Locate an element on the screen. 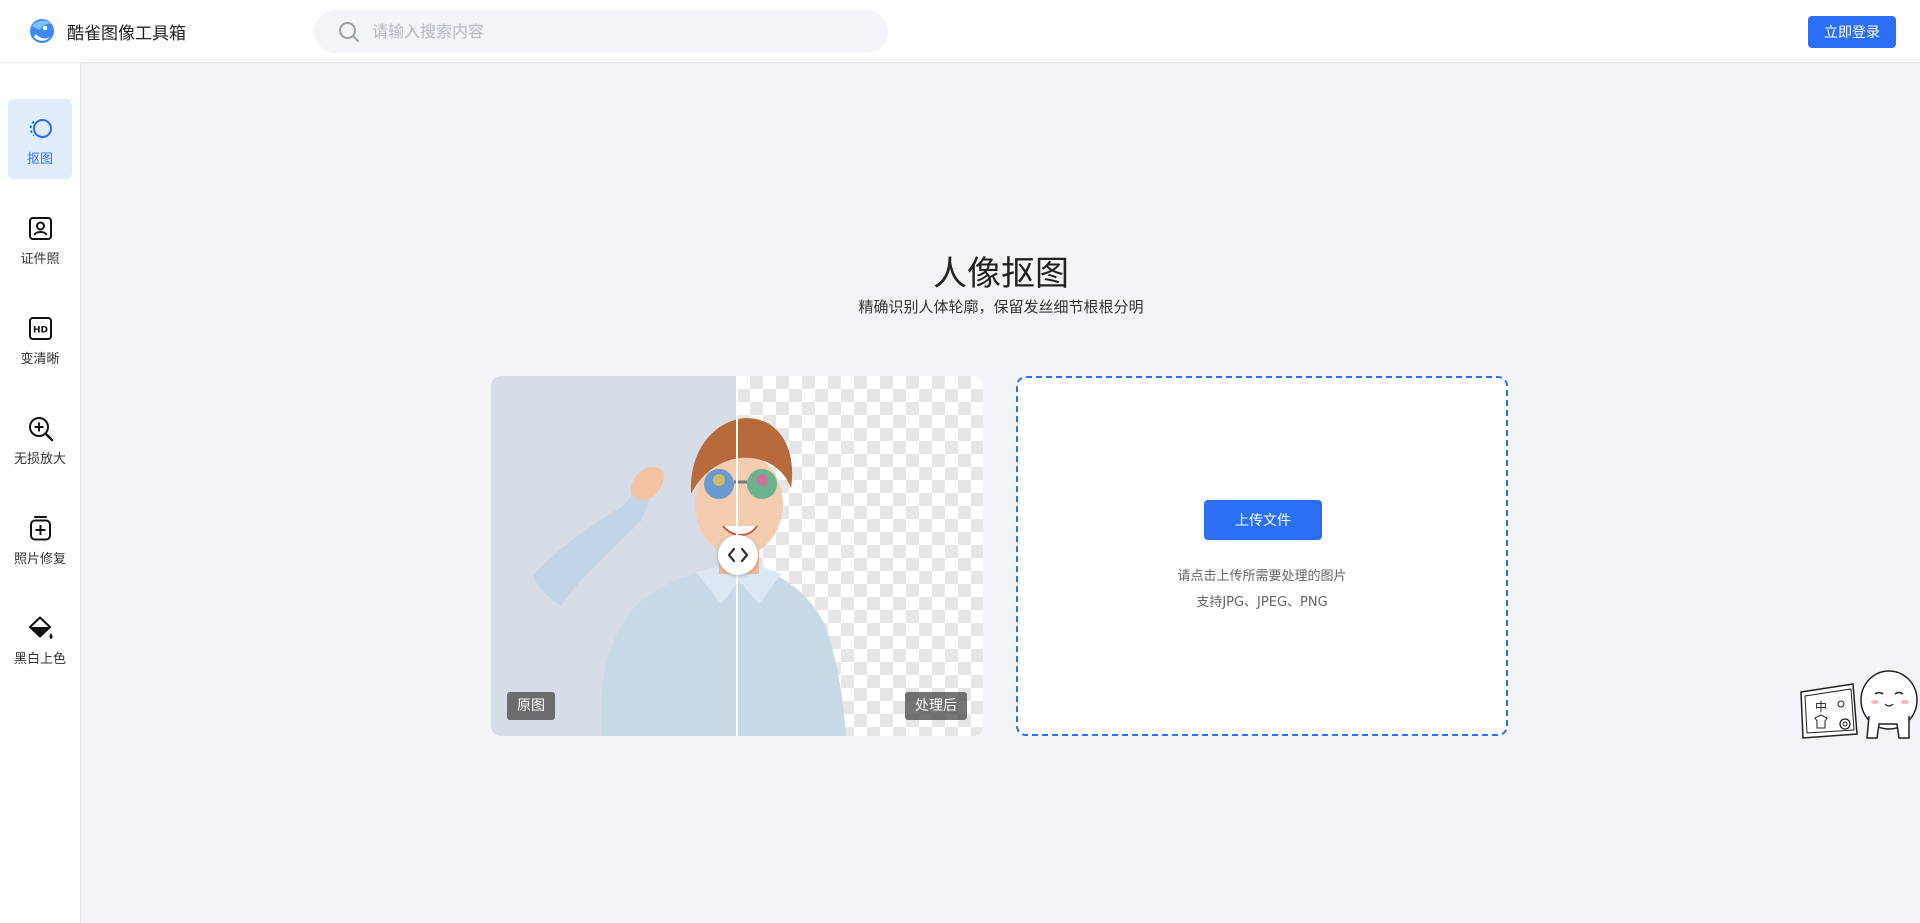 This screenshot has height=923, width=1920. upload-formats: 支持JPG、JPEG、PNG is located at coordinates (1262, 602).